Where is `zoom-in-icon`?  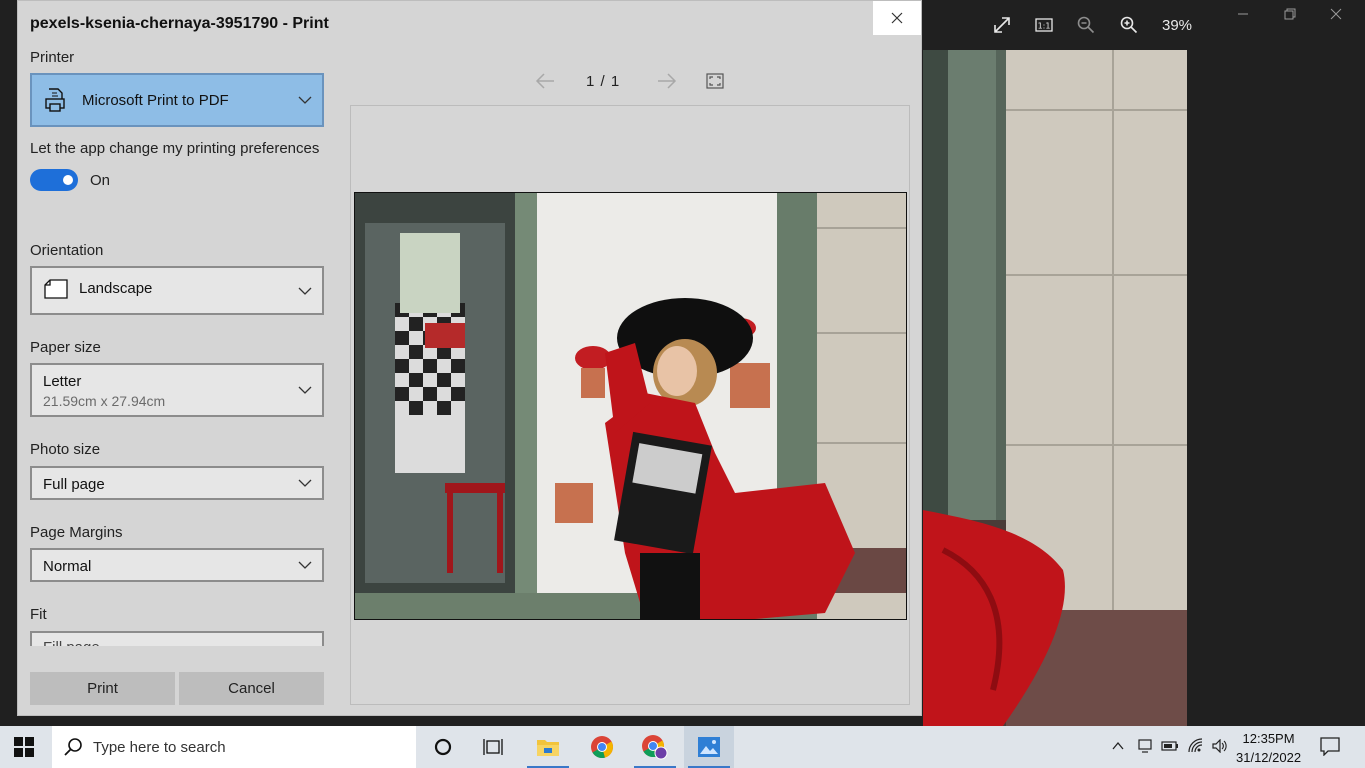
zoom-in-icon is located at coordinates (1129, 25).